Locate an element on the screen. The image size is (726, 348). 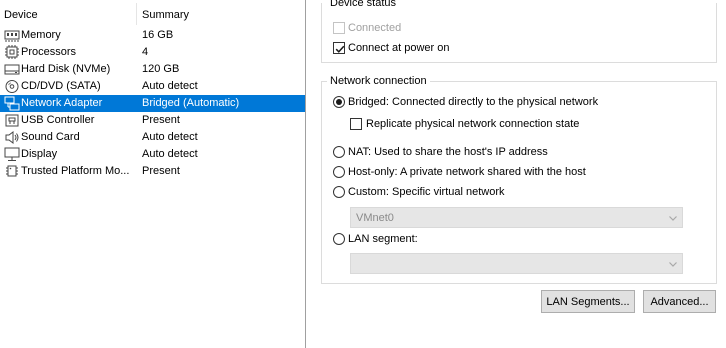
speaker-icon is located at coordinates (12, 137).